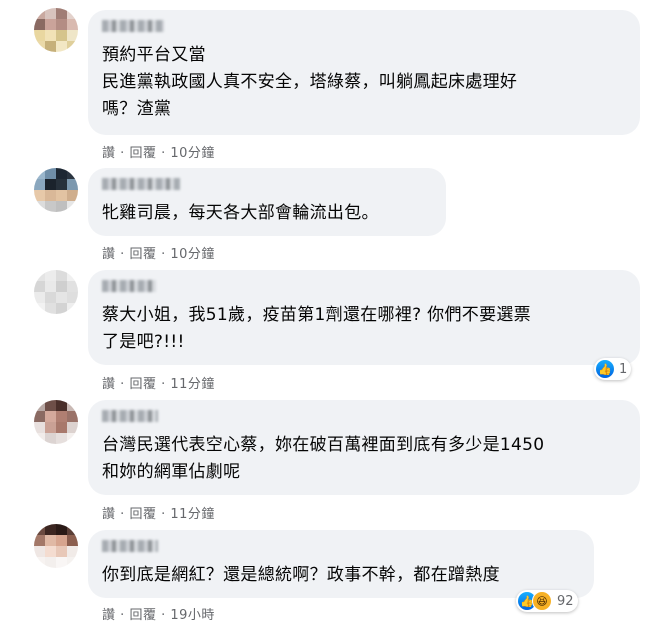 The height and width of the screenshot is (623, 656). What do you see at coordinates (267, 202) in the screenshot?
I see `comment-bubble: 牝雞司晨，每天各大部會輪流出包。` at bounding box center [267, 202].